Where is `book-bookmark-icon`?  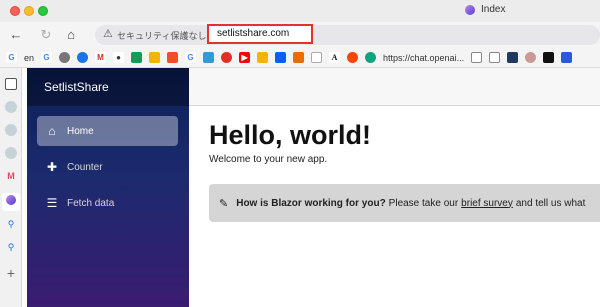
book-bookmark-icon is located at coordinates (299, 57).